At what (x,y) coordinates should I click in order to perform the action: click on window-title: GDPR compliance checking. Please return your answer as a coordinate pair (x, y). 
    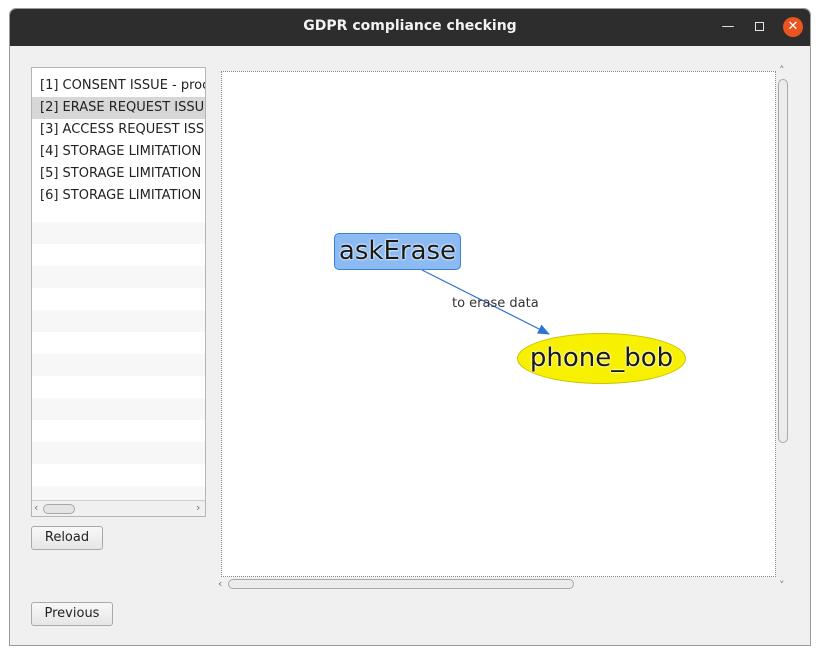
    Looking at the image, I should click on (410, 26).